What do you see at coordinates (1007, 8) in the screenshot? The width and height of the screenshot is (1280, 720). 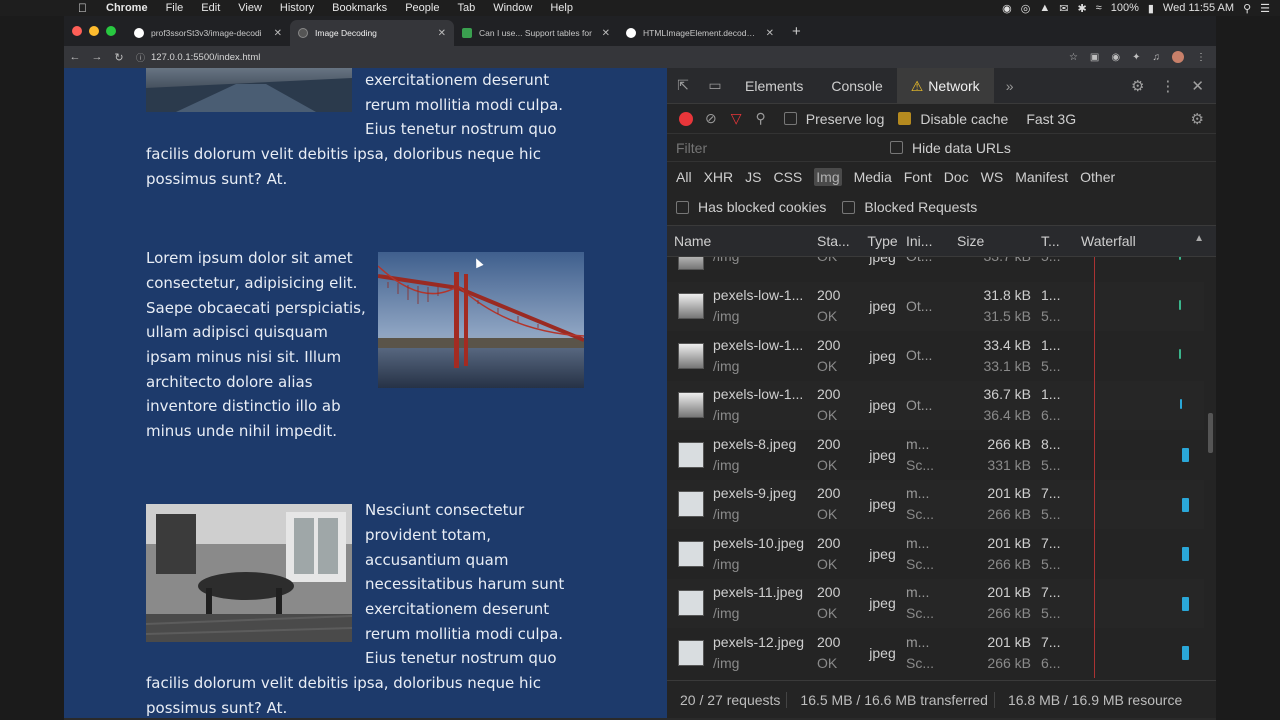 I see `camera-icon: ◉` at bounding box center [1007, 8].